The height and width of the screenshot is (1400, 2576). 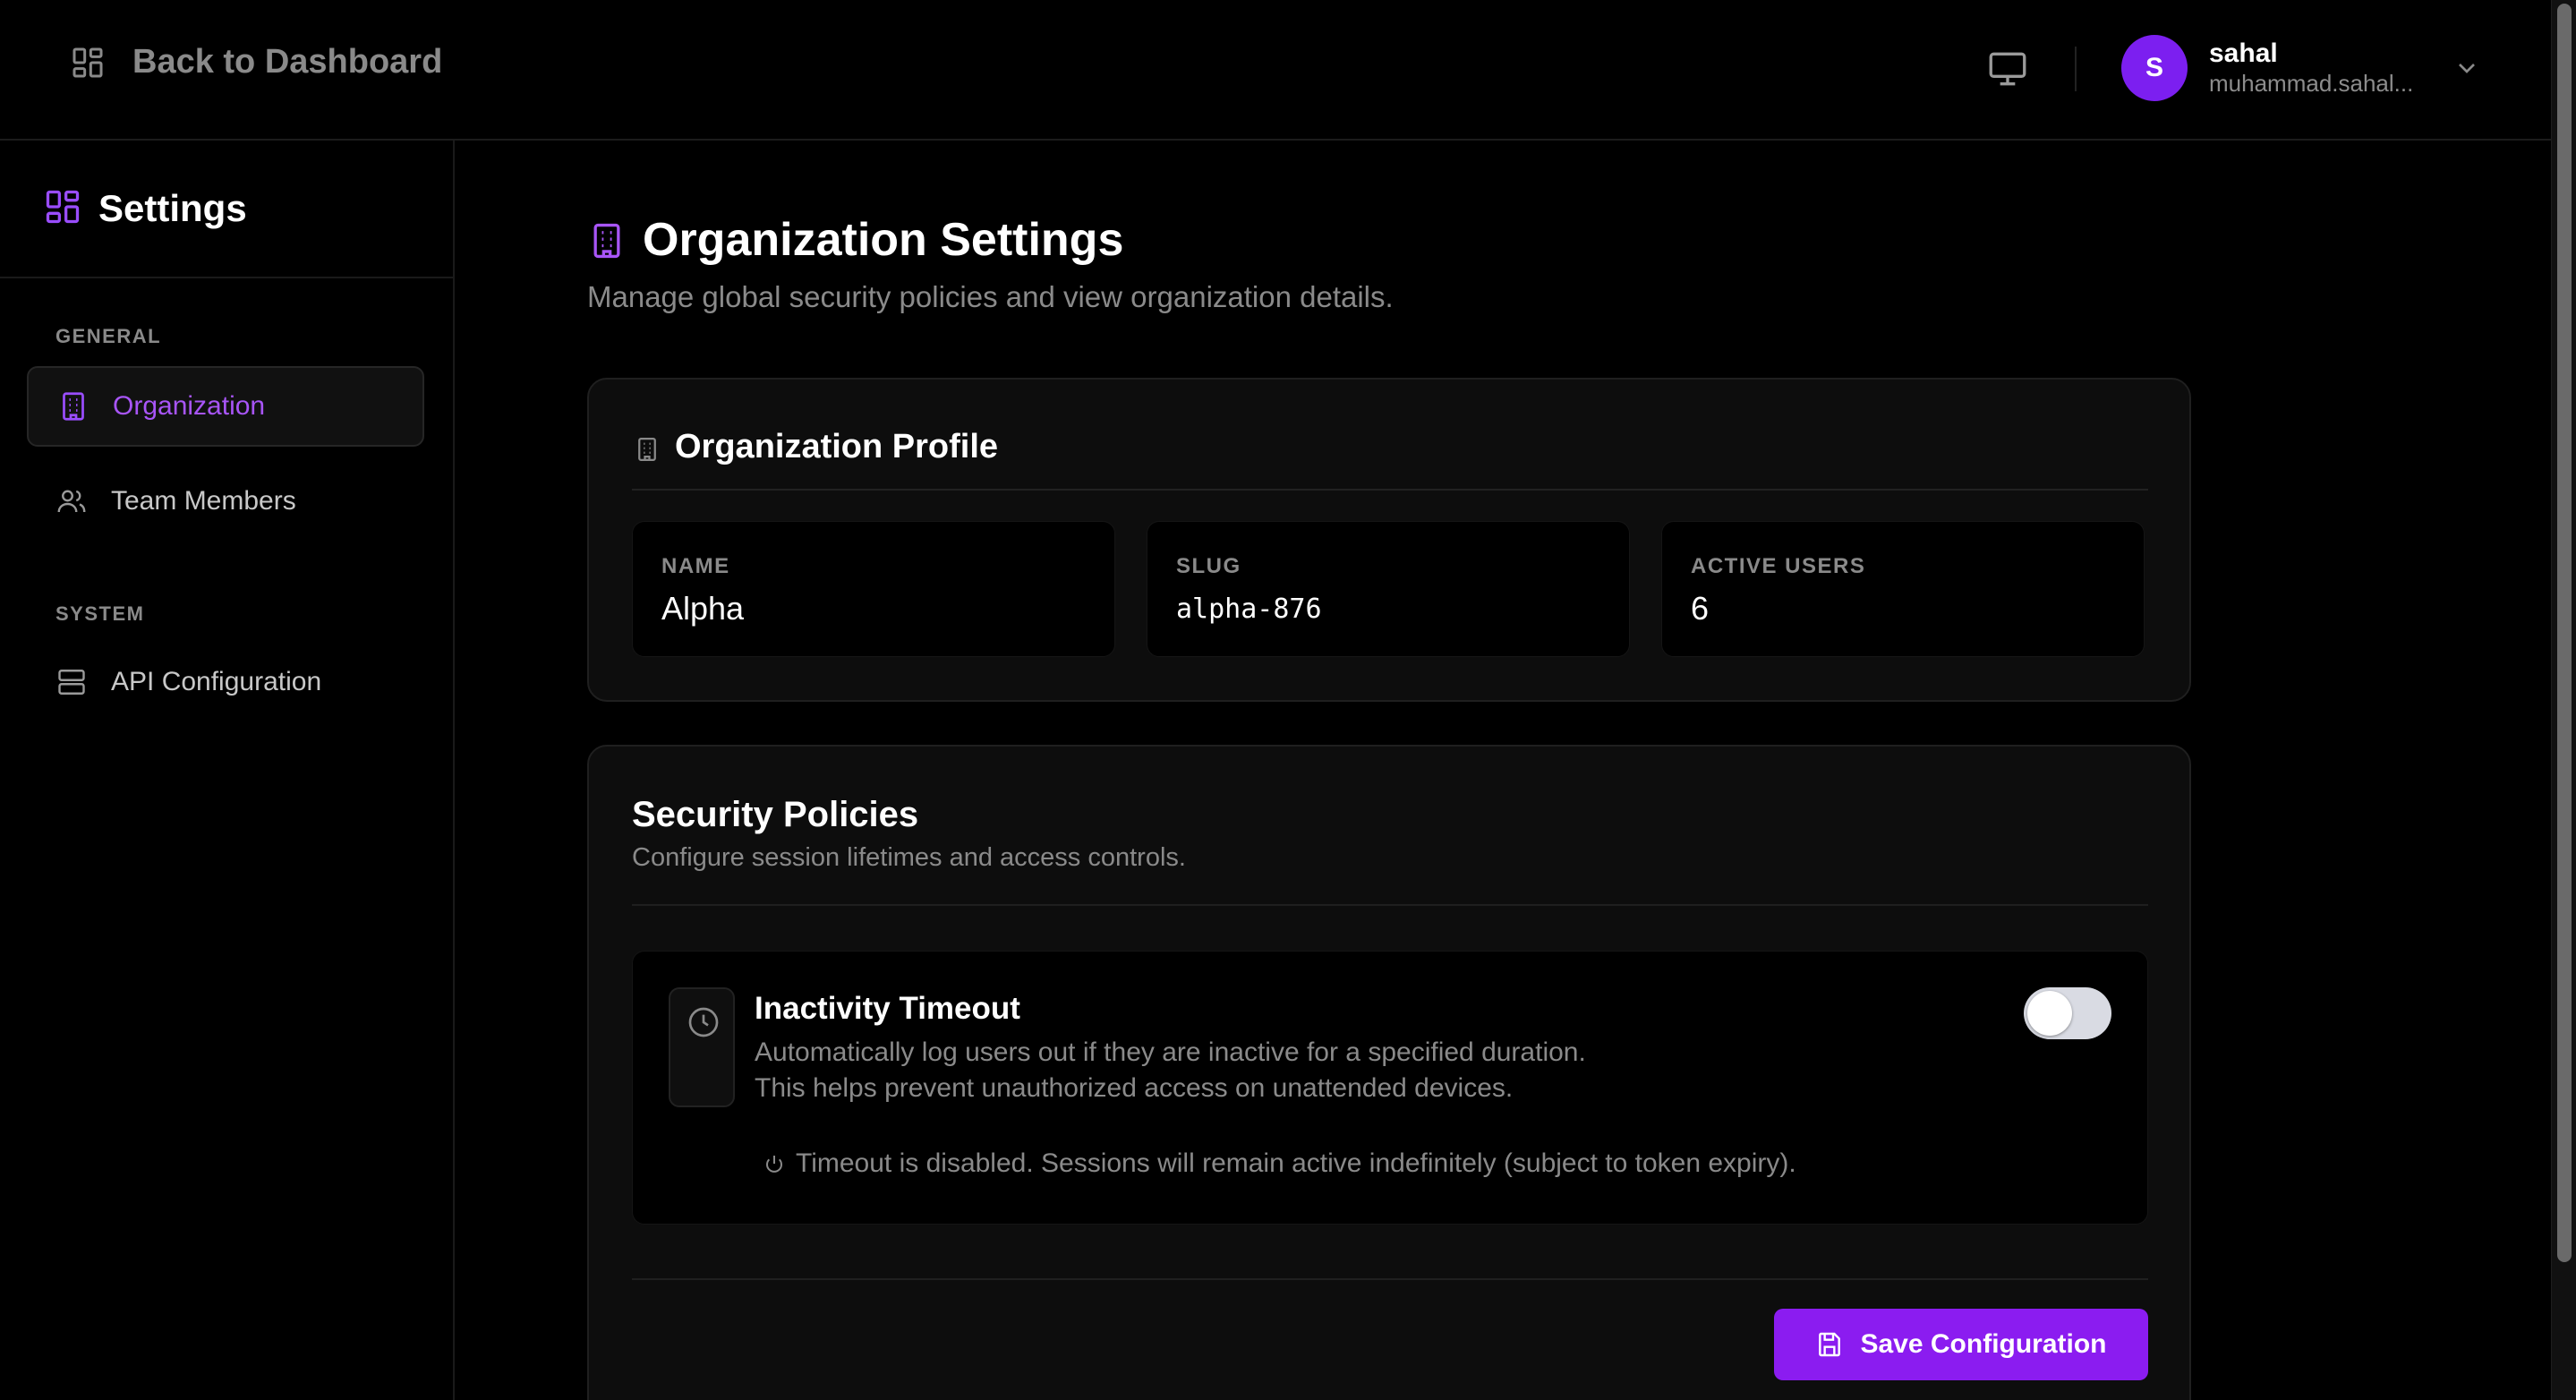 I want to click on save-configuration-label: Save Configuration, so click(x=1983, y=1344).